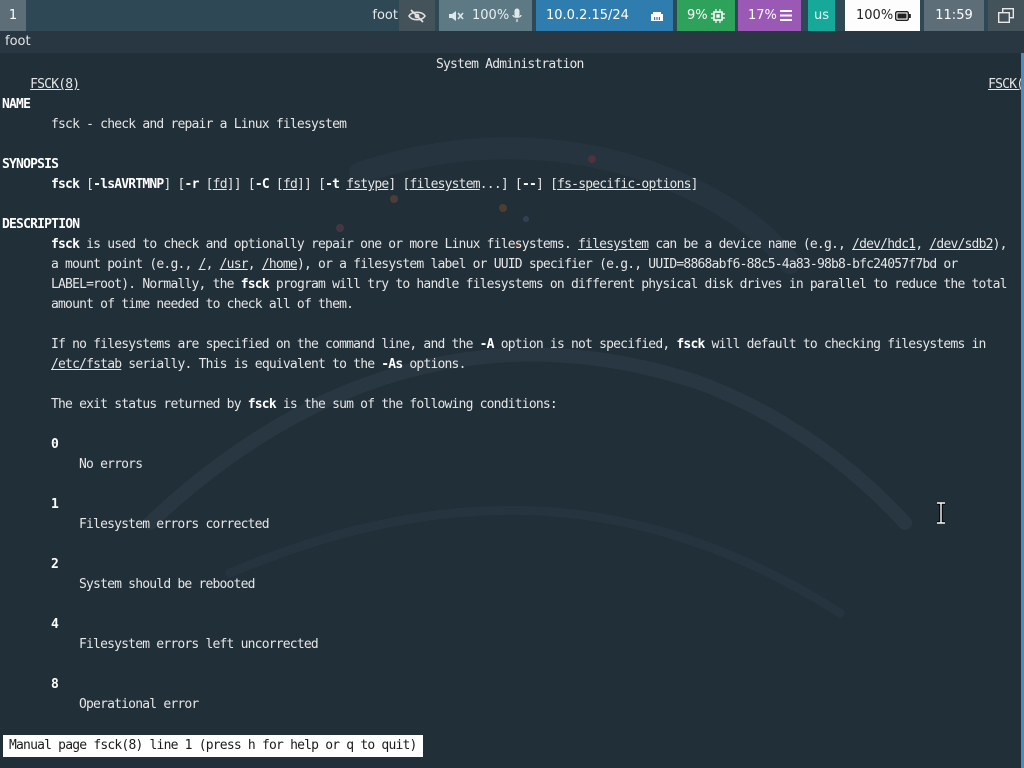 This screenshot has height=768, width=1024. I want to click on clock: 11:59, so click(954, 15).